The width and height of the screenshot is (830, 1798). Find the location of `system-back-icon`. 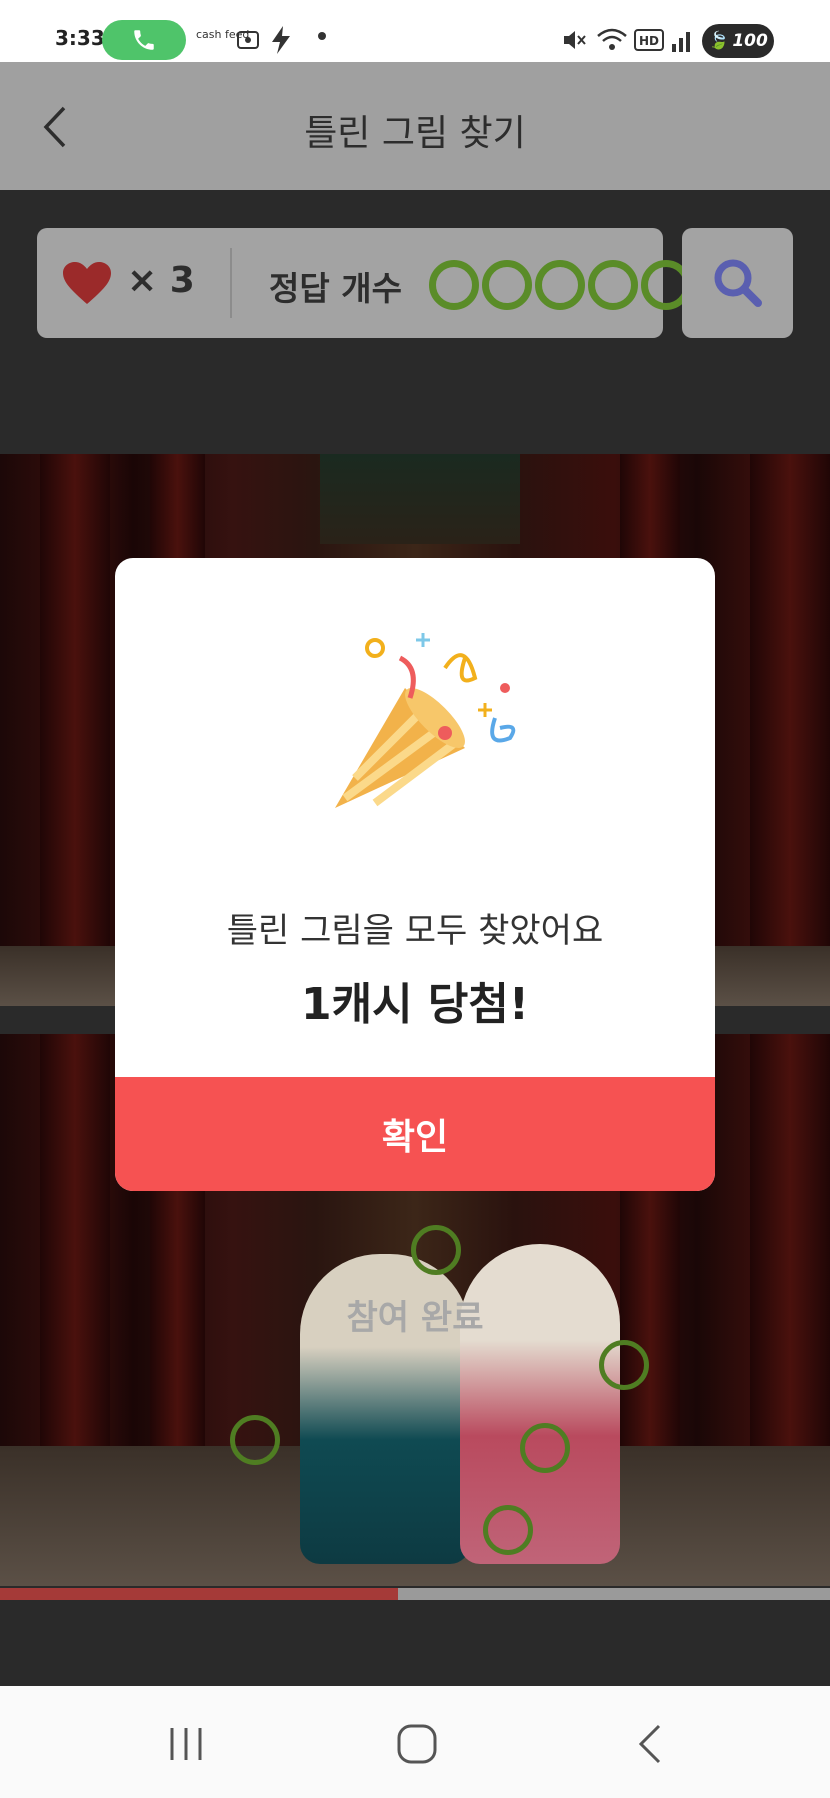

system-back-icon is located at coordinates (649, 1744).